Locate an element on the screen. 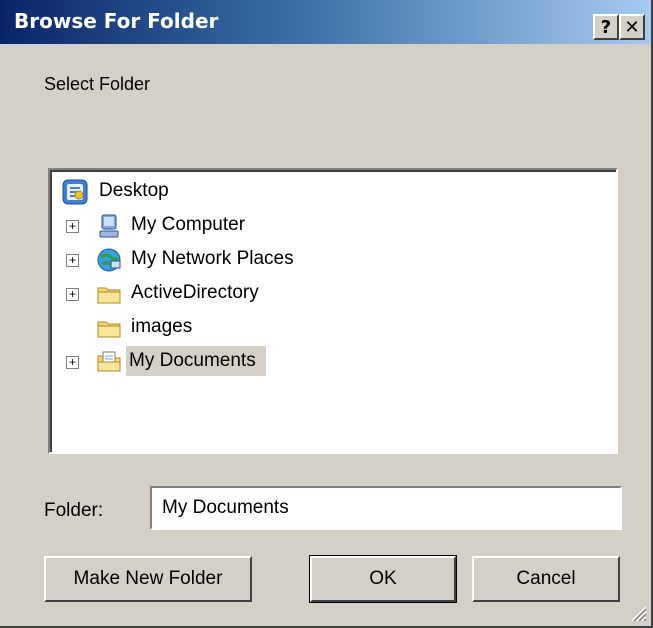 The width and height of the screenshot is (653, 628). help-icon: ? is located at coordinates (606, 27).